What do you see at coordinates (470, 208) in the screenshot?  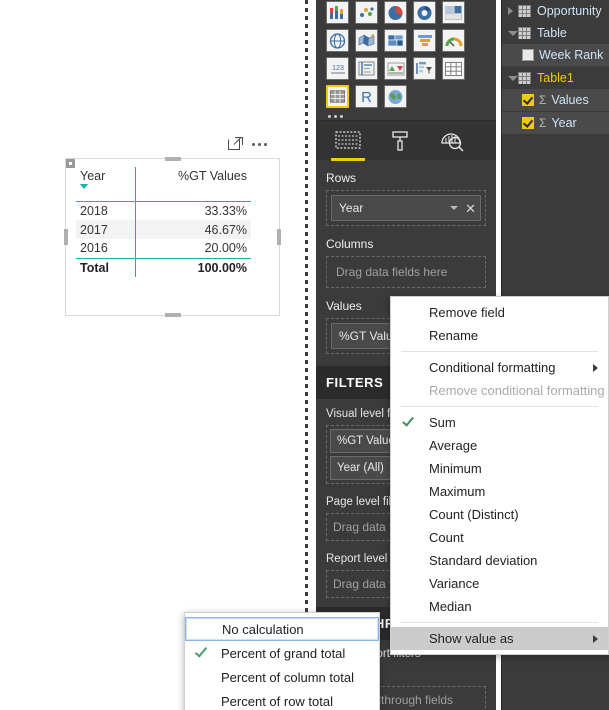 I see `remove-field-icon: ✕` at bounding box center [470, 208].